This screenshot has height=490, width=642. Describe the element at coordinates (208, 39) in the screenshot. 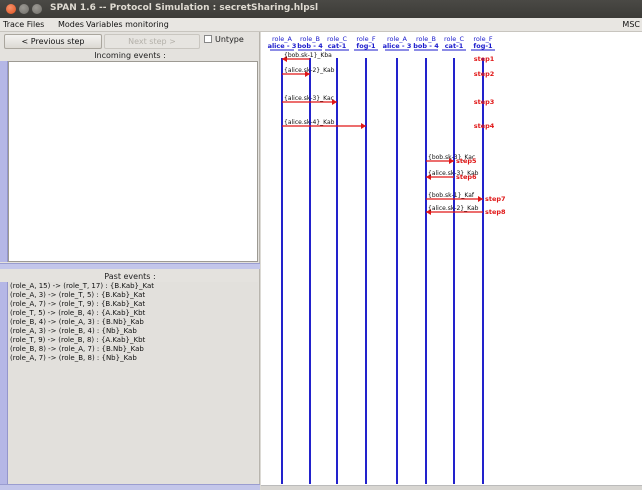

I see `untype-checkbox` at that location.